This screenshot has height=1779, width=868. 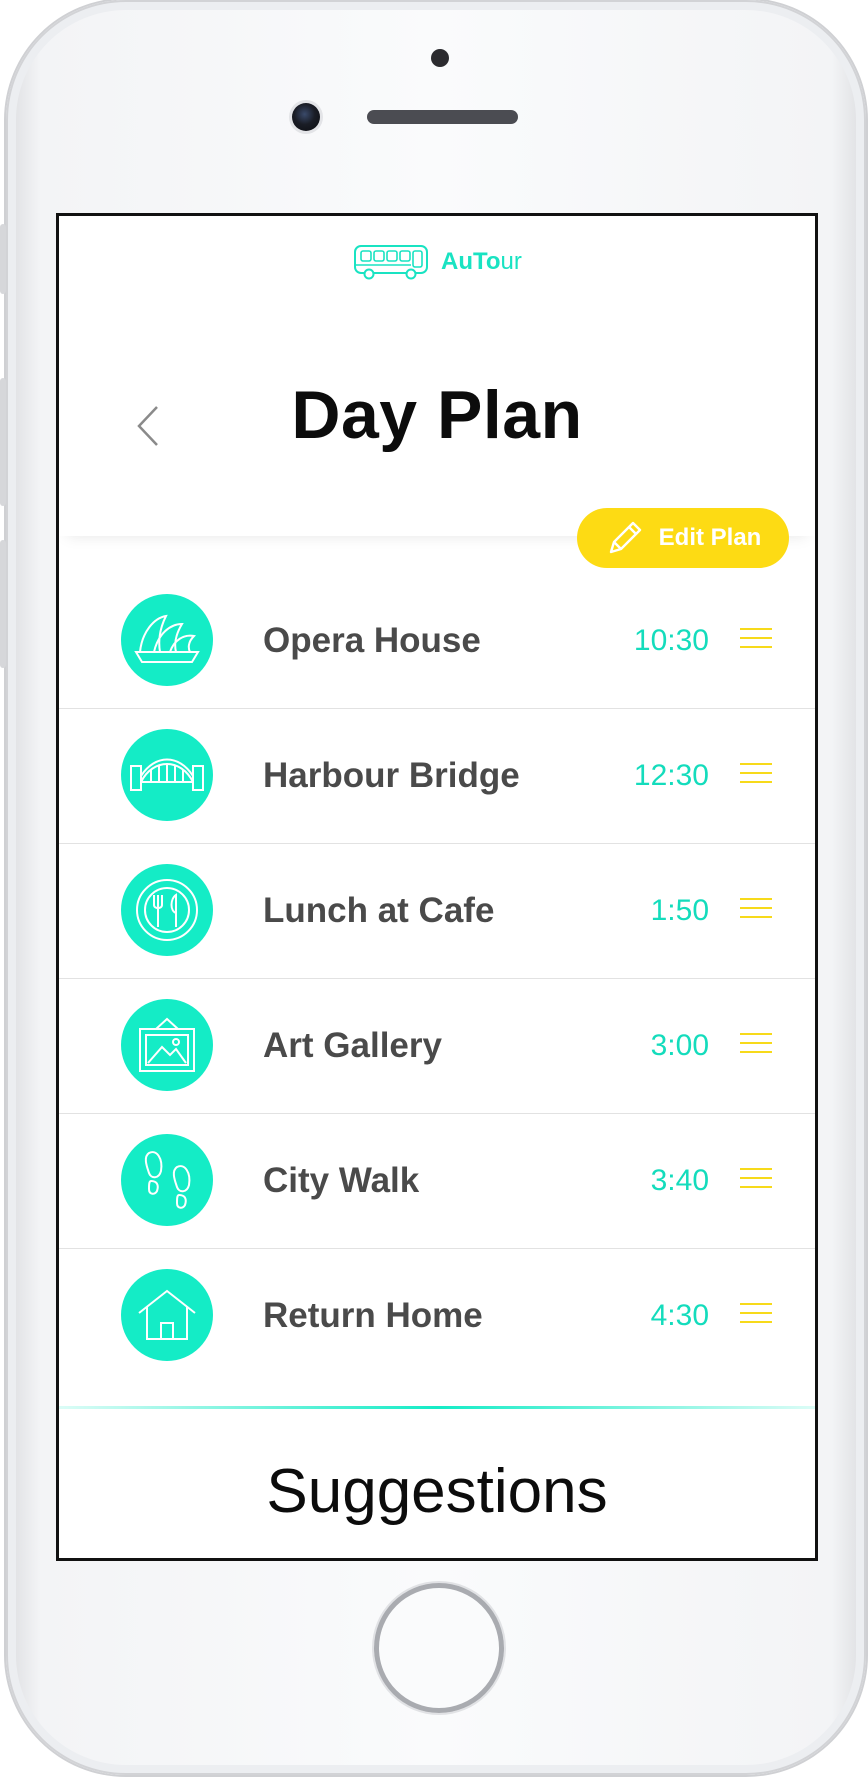 I want to click on plan-item-name: Opera House, so click(x=372, y=640).